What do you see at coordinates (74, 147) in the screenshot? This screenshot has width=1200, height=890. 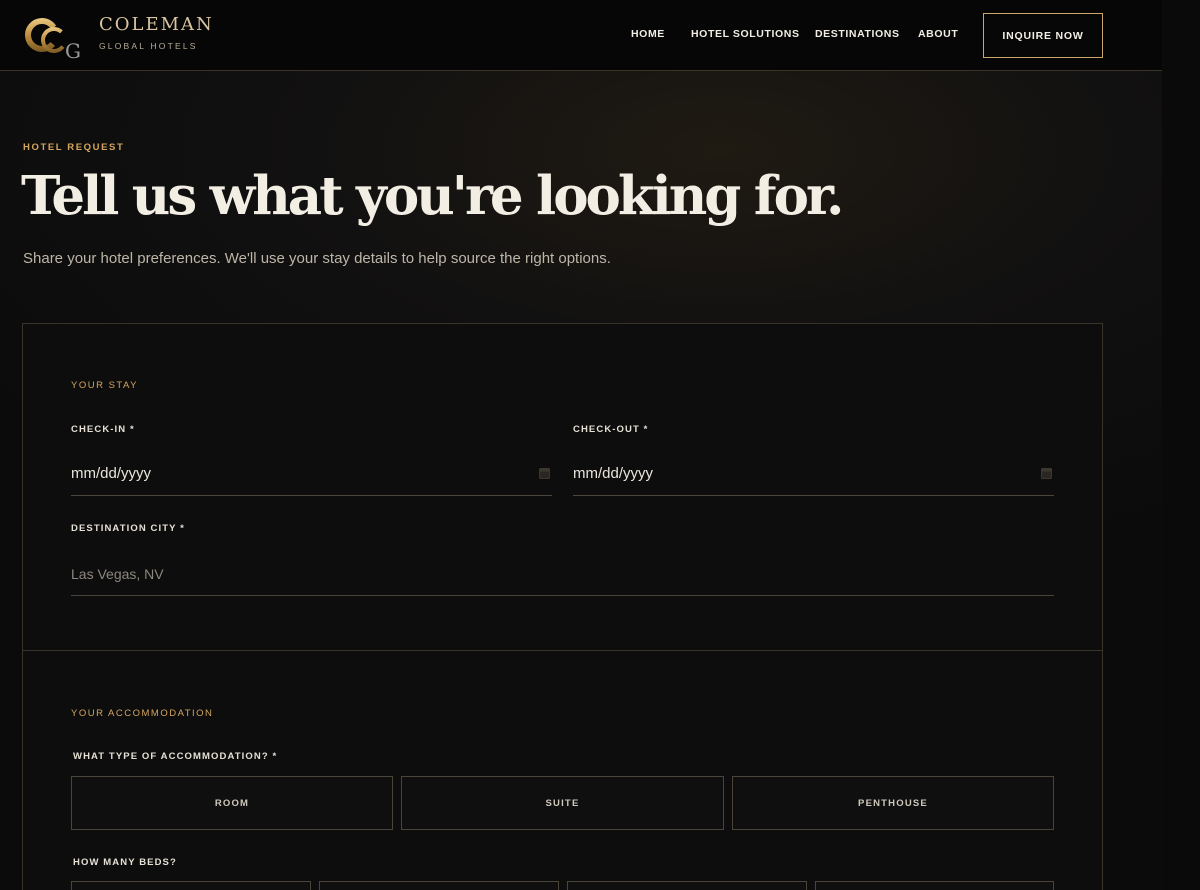 I see `hero-eyebrow: HOTEL REQUEST` at bounding box center [74, 147].